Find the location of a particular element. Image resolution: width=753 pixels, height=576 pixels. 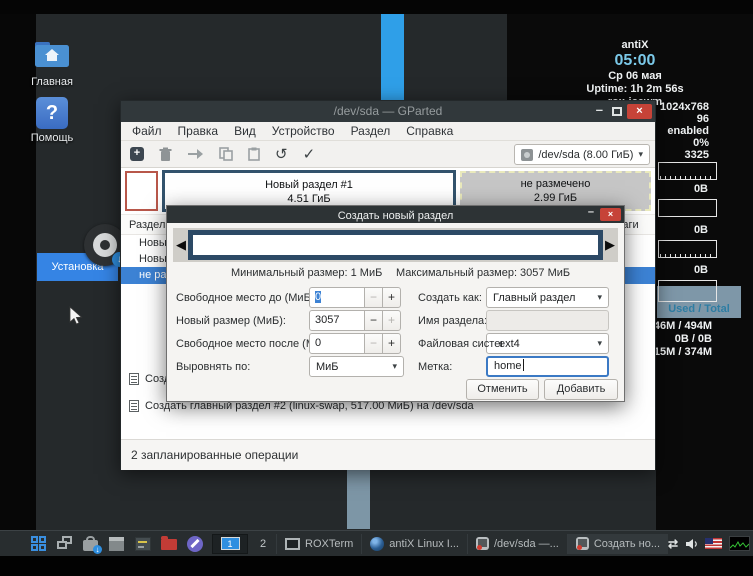

free-space-before-value: 0 is located at coordinates (337, 297).